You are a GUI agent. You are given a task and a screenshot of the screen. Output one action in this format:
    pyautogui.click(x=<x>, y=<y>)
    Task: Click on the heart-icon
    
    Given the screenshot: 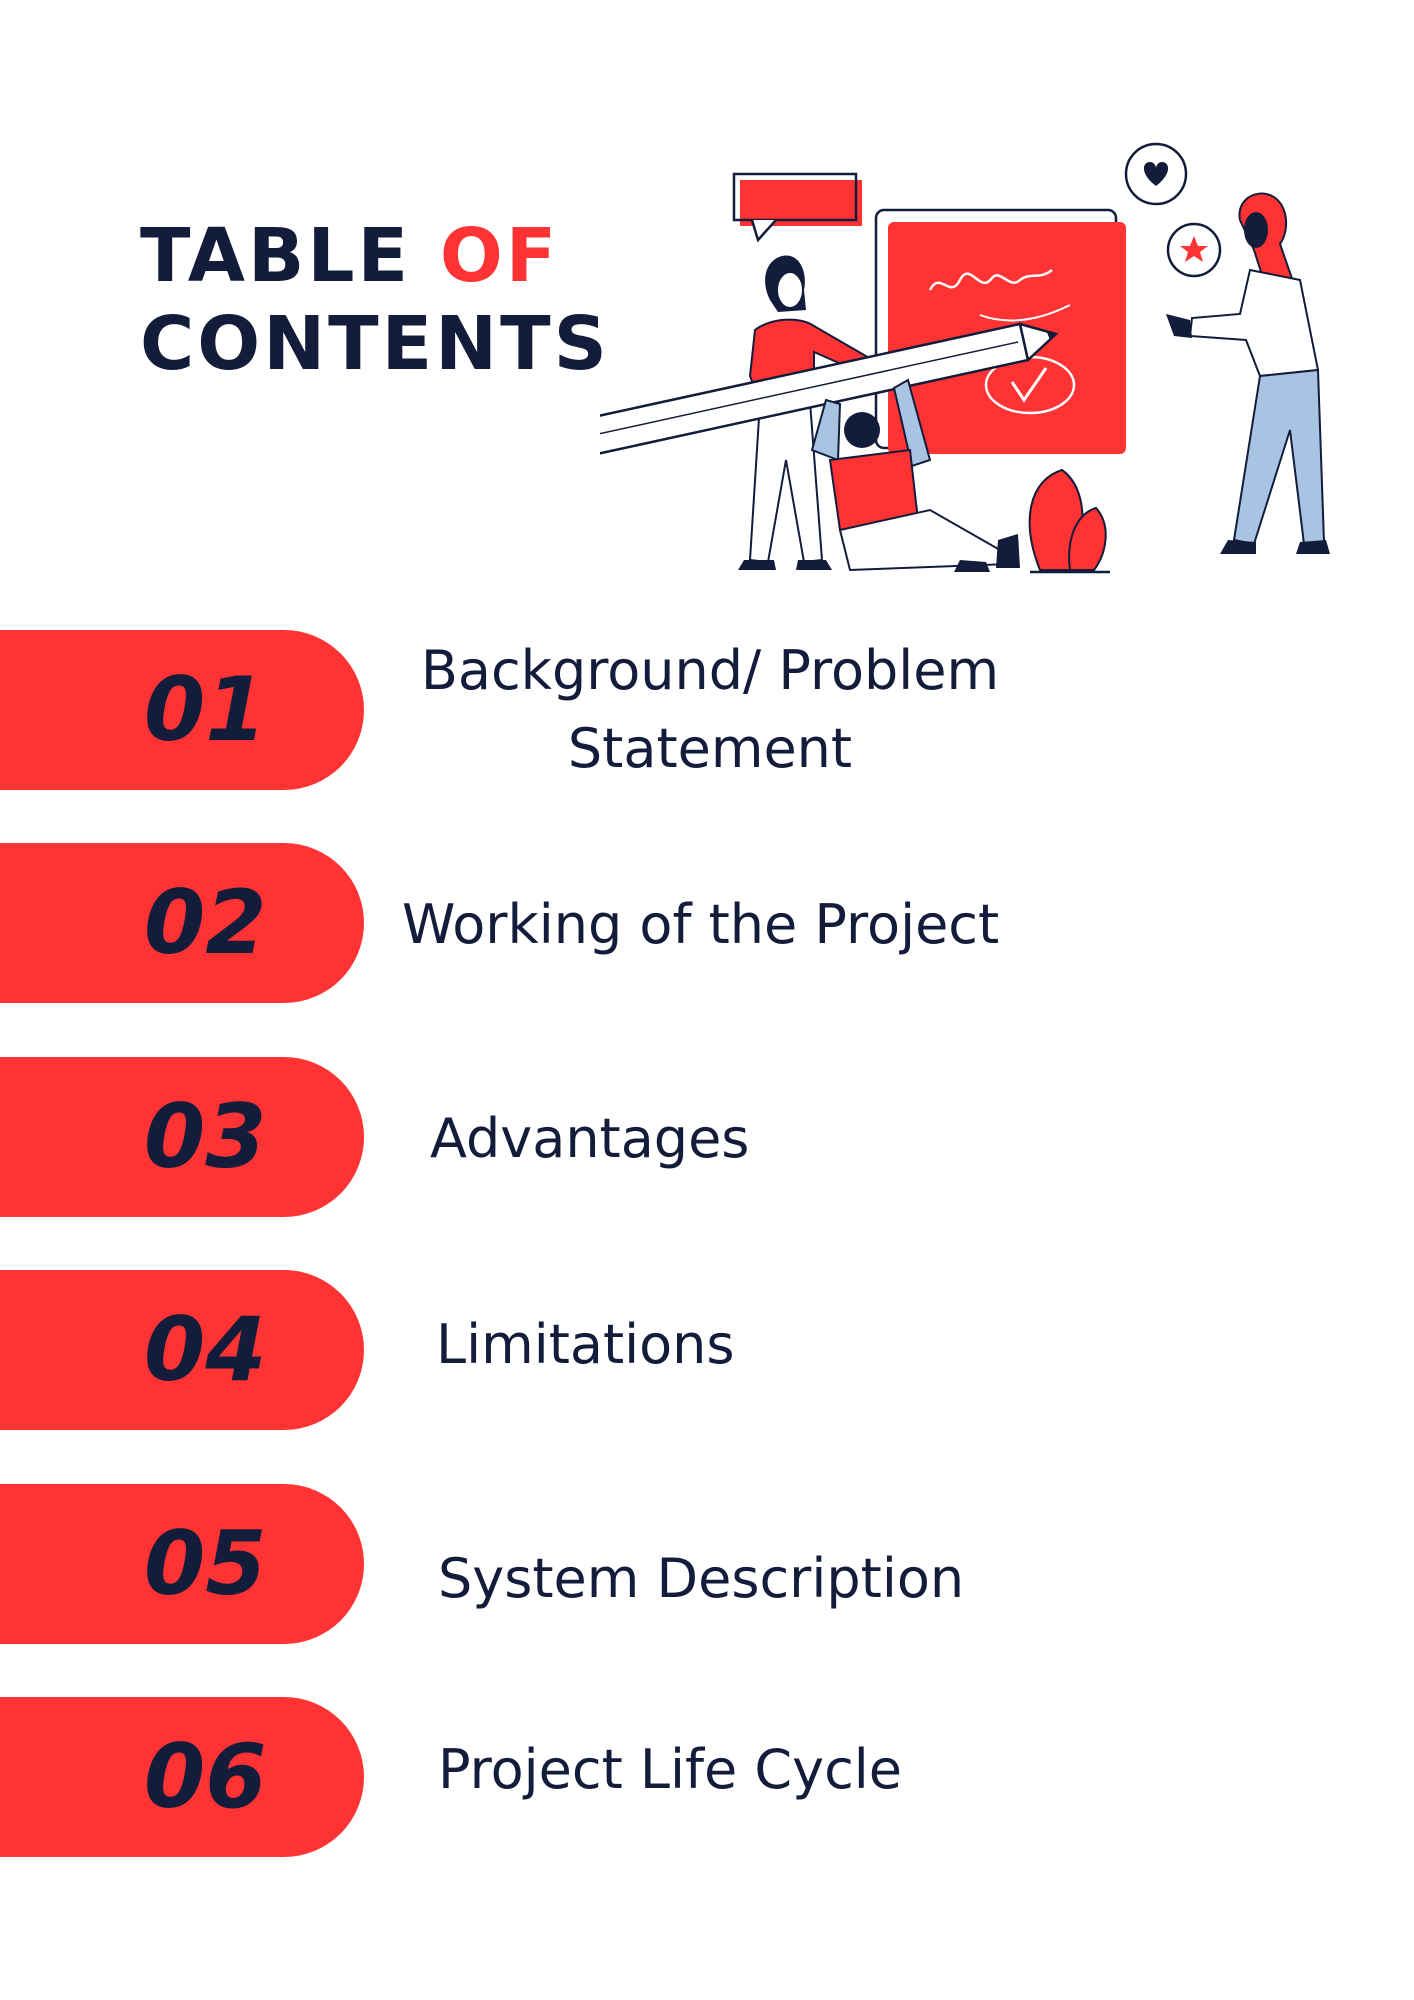 What is the action you would take?
    pyautogui.click(x=1156, y=174)
    